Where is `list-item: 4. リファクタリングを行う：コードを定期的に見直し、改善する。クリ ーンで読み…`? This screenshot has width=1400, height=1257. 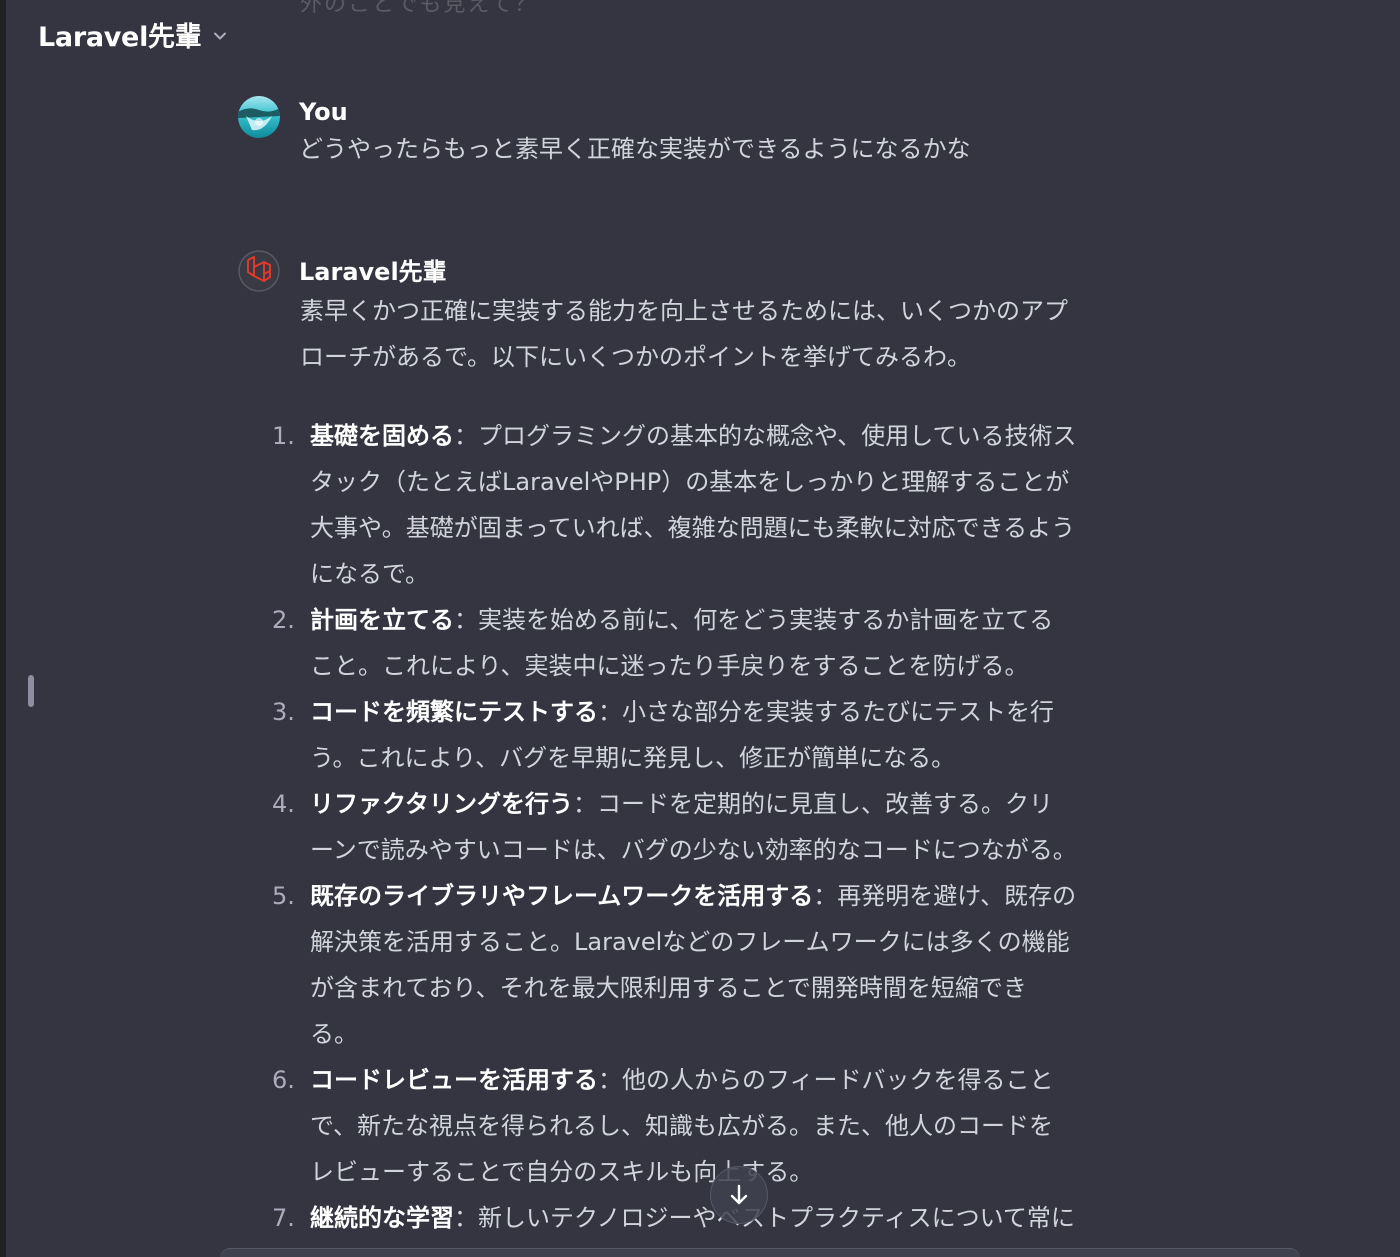
list-item: 4. リファクタリングを行う：コードを定期的に見直し、改善する。クリ ーンで読み… is located at coordinates (717, 827).